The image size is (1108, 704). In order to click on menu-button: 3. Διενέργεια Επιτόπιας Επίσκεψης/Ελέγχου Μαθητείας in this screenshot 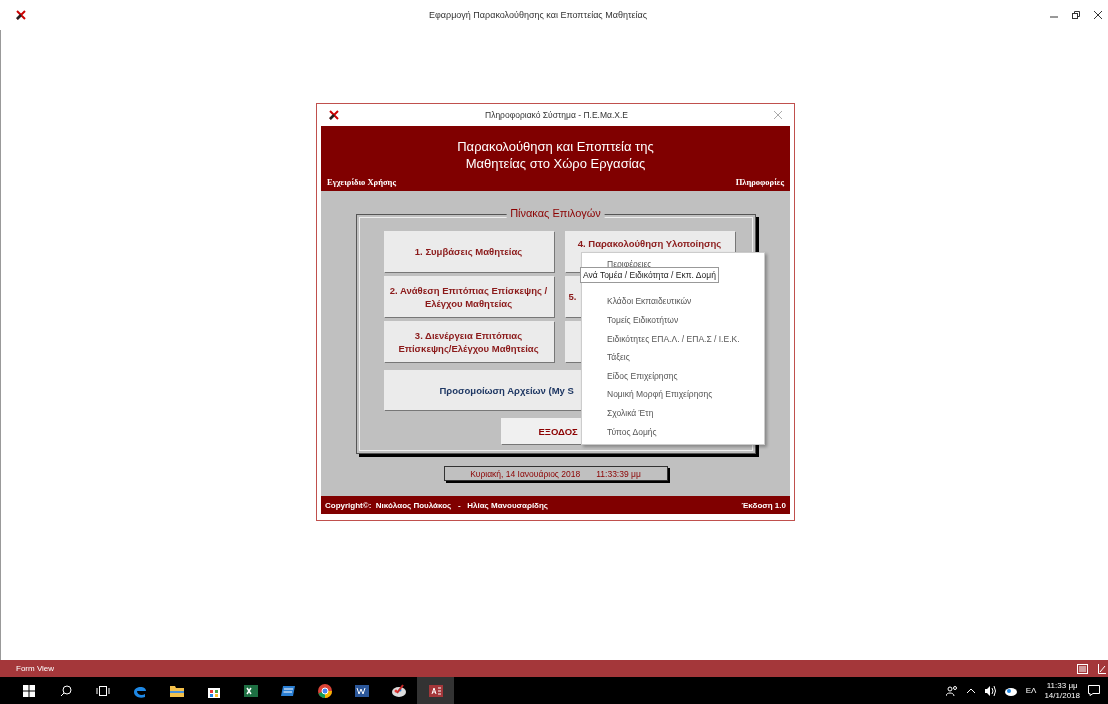, I will do `click(468, 341)`.